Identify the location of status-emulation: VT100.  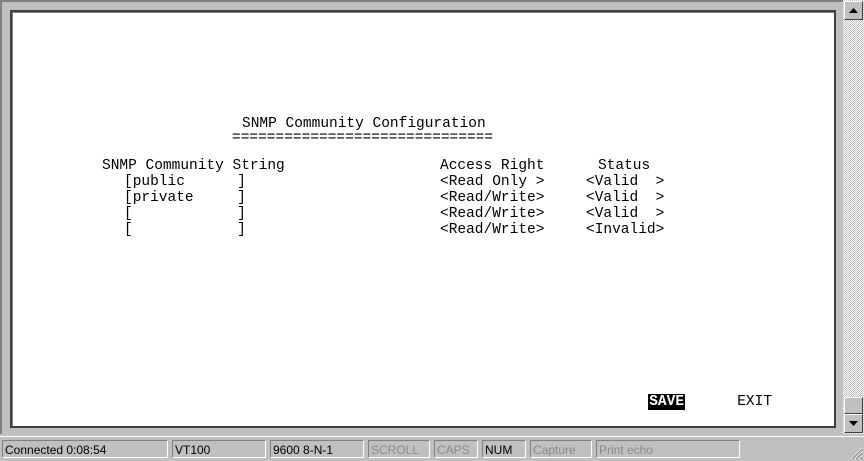
(219, 449).